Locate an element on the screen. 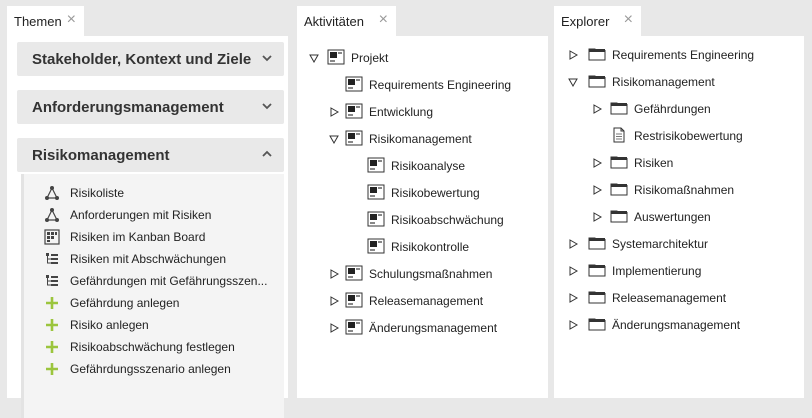 Image resolution: width=812 pixels, height=418 pixels. themen-tab-title: Themen is located at coordinates (38, 21).